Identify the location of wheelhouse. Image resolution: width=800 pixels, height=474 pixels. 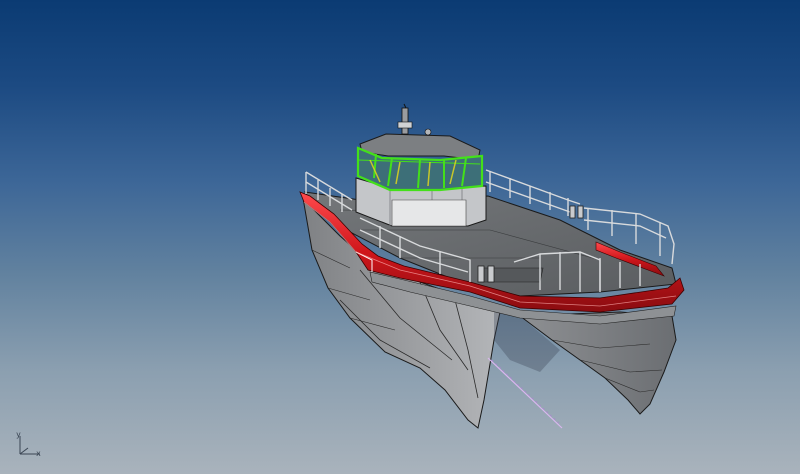
(421, 165).